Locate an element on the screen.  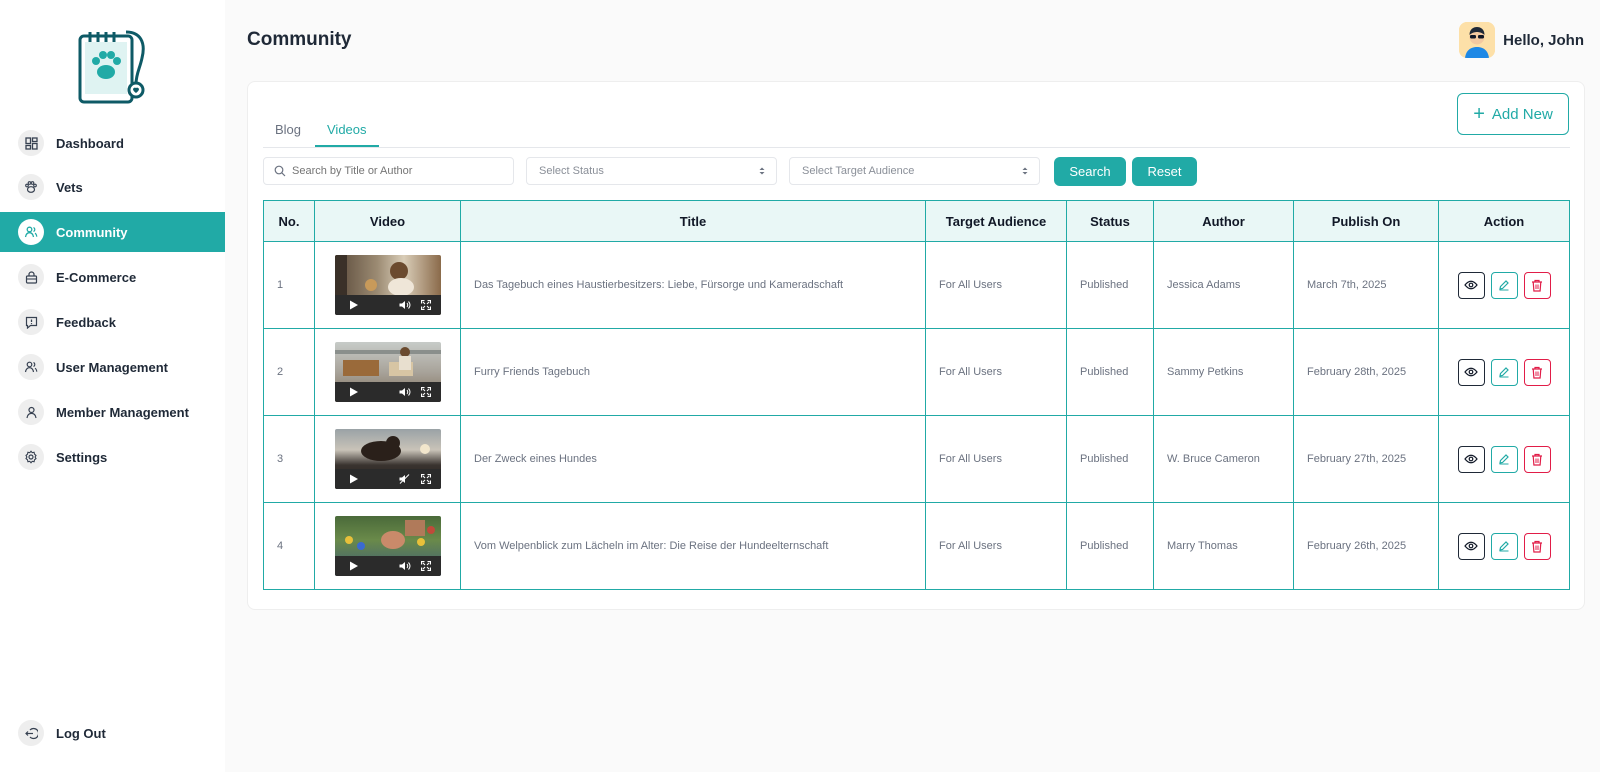
sidebar-item-label: Settings is located at coordinates (82, 457).